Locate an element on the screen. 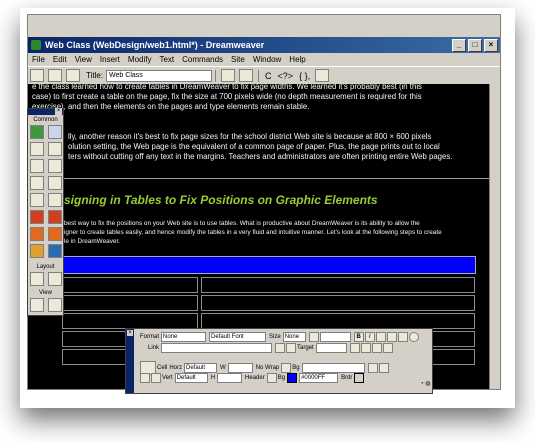 This screenshot has width=535, height=443. insert-panel: × Common Layout View is located at coordinates (45, 212).